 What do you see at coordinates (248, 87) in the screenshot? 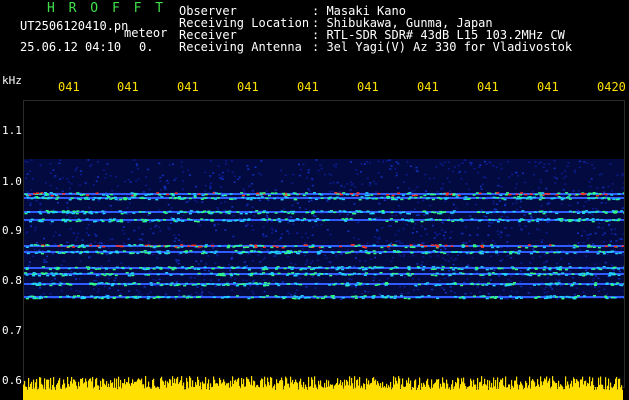
I see `time-label-4: 041` at bounding box center [248, 87].